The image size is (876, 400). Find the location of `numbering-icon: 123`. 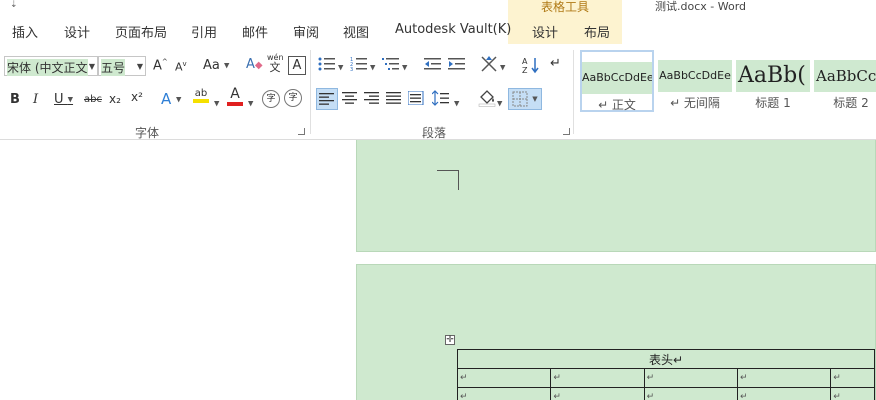

numbering-icon: 123 is located at coordinates (358, 65).